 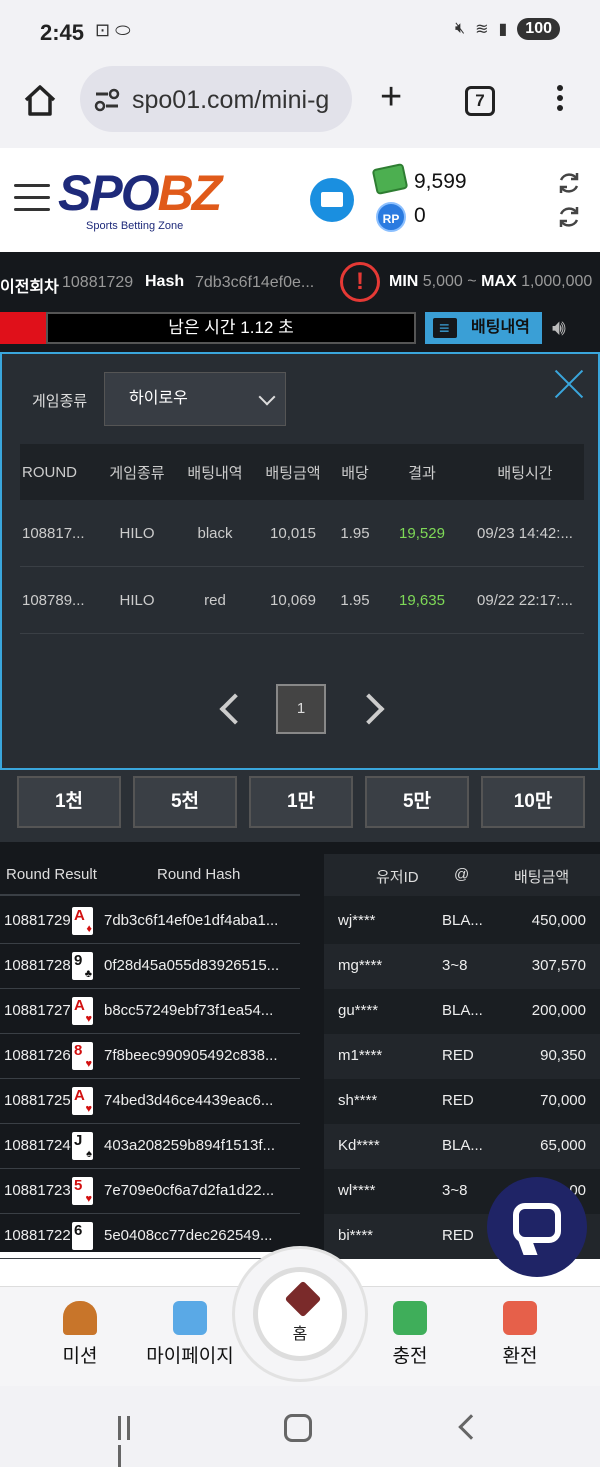 I want to click on battery-icon: 100, so click(x=538, y=29).